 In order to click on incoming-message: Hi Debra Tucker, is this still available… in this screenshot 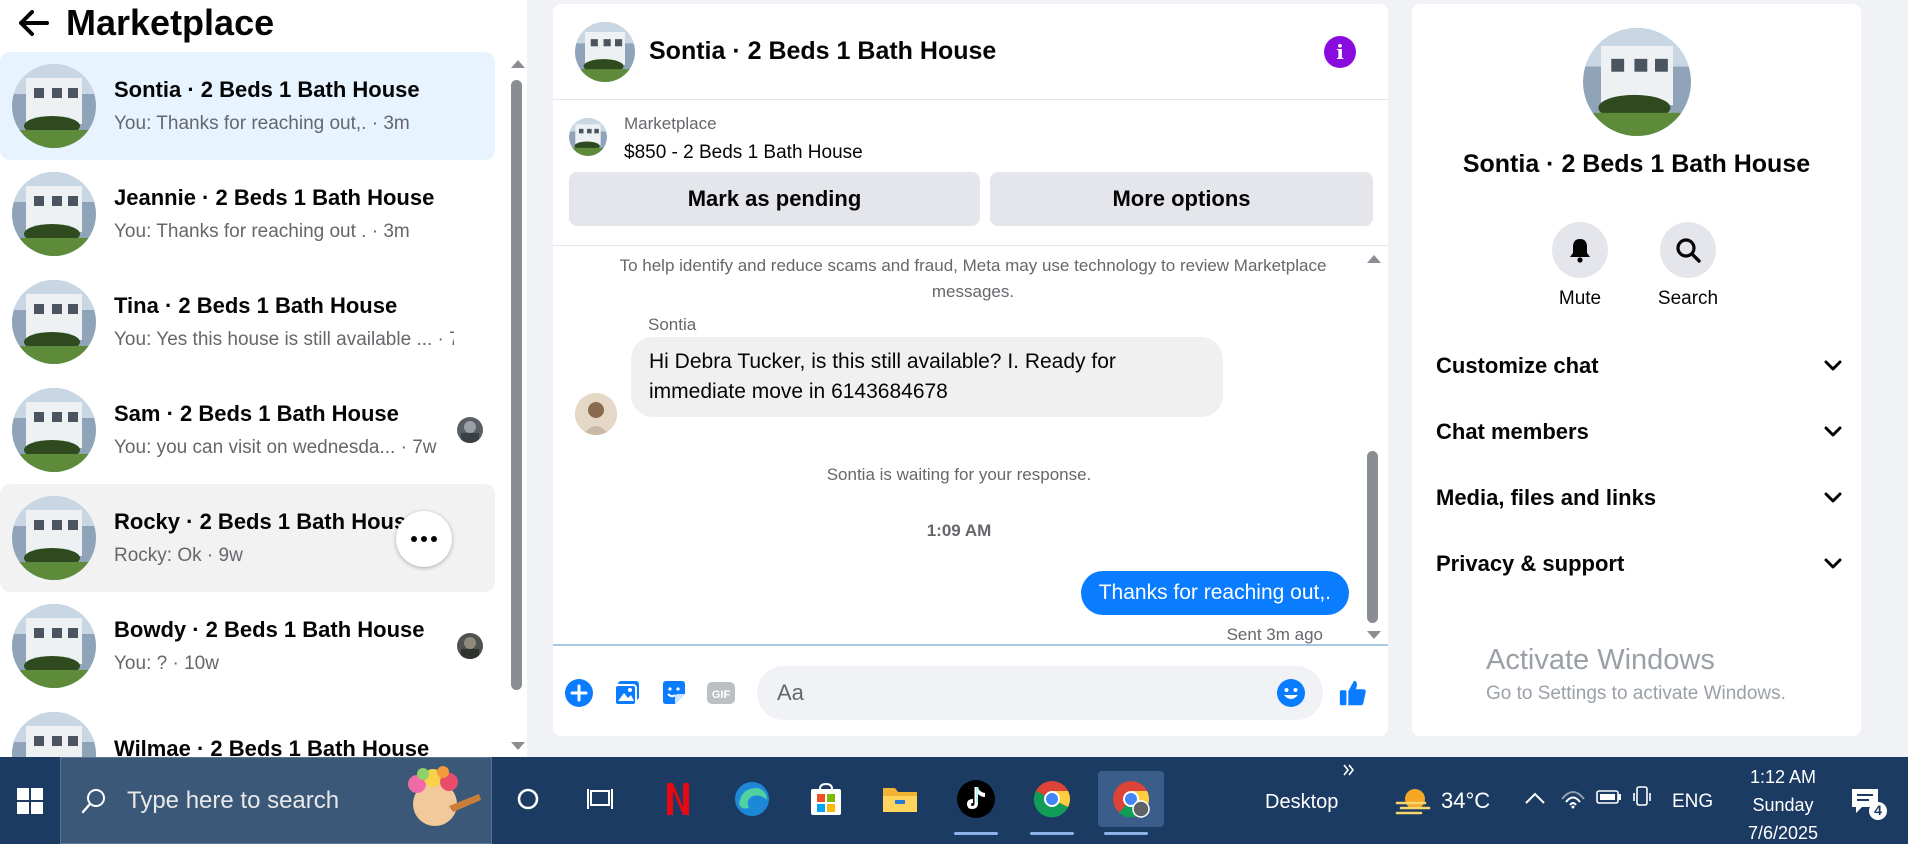, I will do `click(927, 377)`.